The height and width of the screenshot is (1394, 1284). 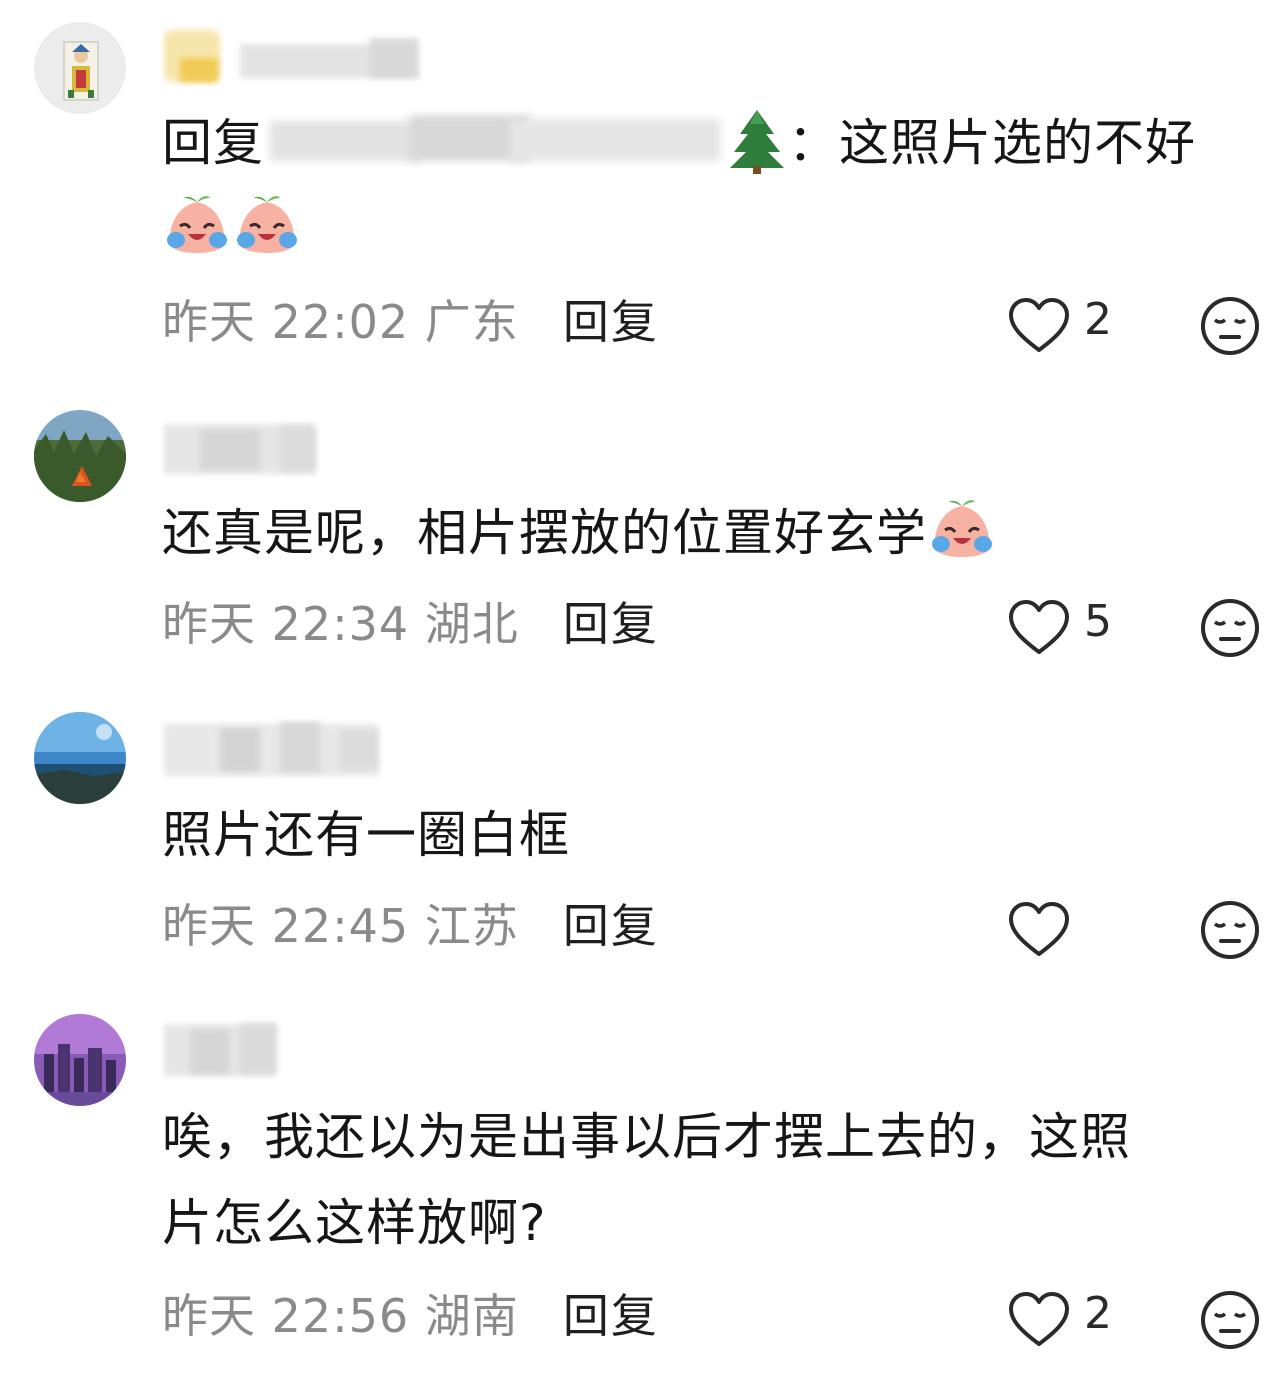 I want to click on mention-blurred, so click(x=495, y=141).